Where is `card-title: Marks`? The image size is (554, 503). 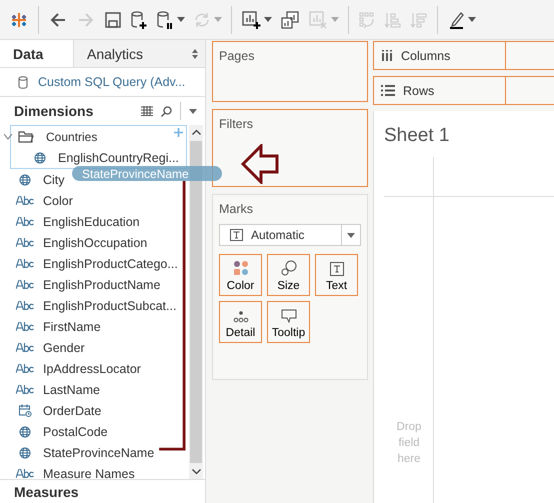 card-title: Marks is located at coordinates (236, 209).